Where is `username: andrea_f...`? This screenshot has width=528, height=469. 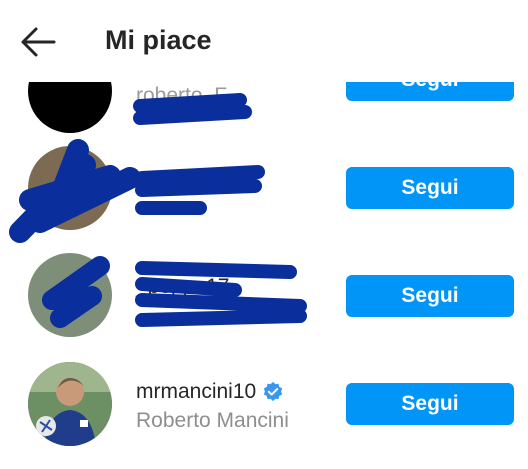
username: andrea_f... is located at coordinates (186, 180).